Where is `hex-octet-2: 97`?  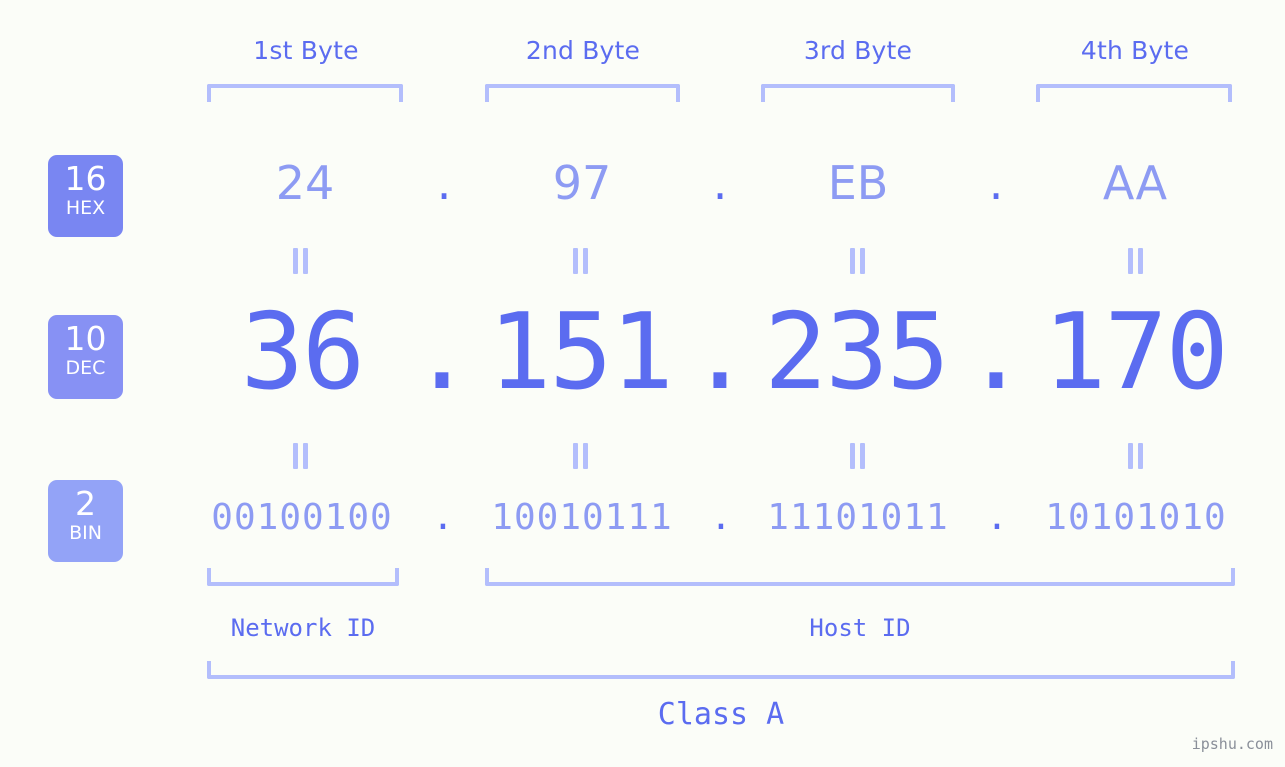 hex-octet-2: 97 is located at coordinates (582, 183).